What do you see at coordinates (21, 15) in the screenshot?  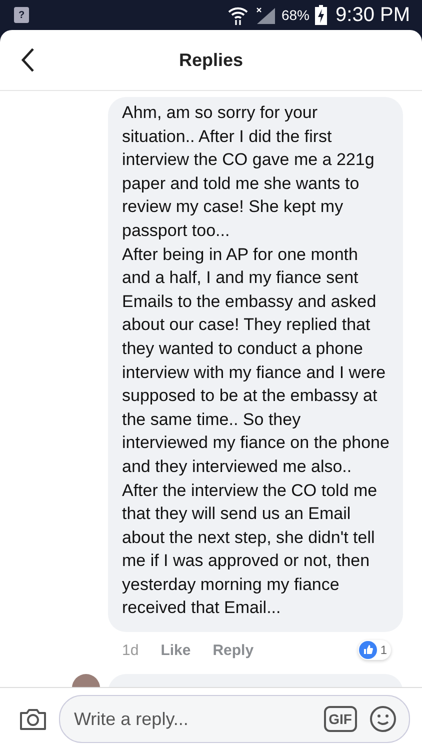 I see `notification-icon: ?` at bounding box center [21, 15].